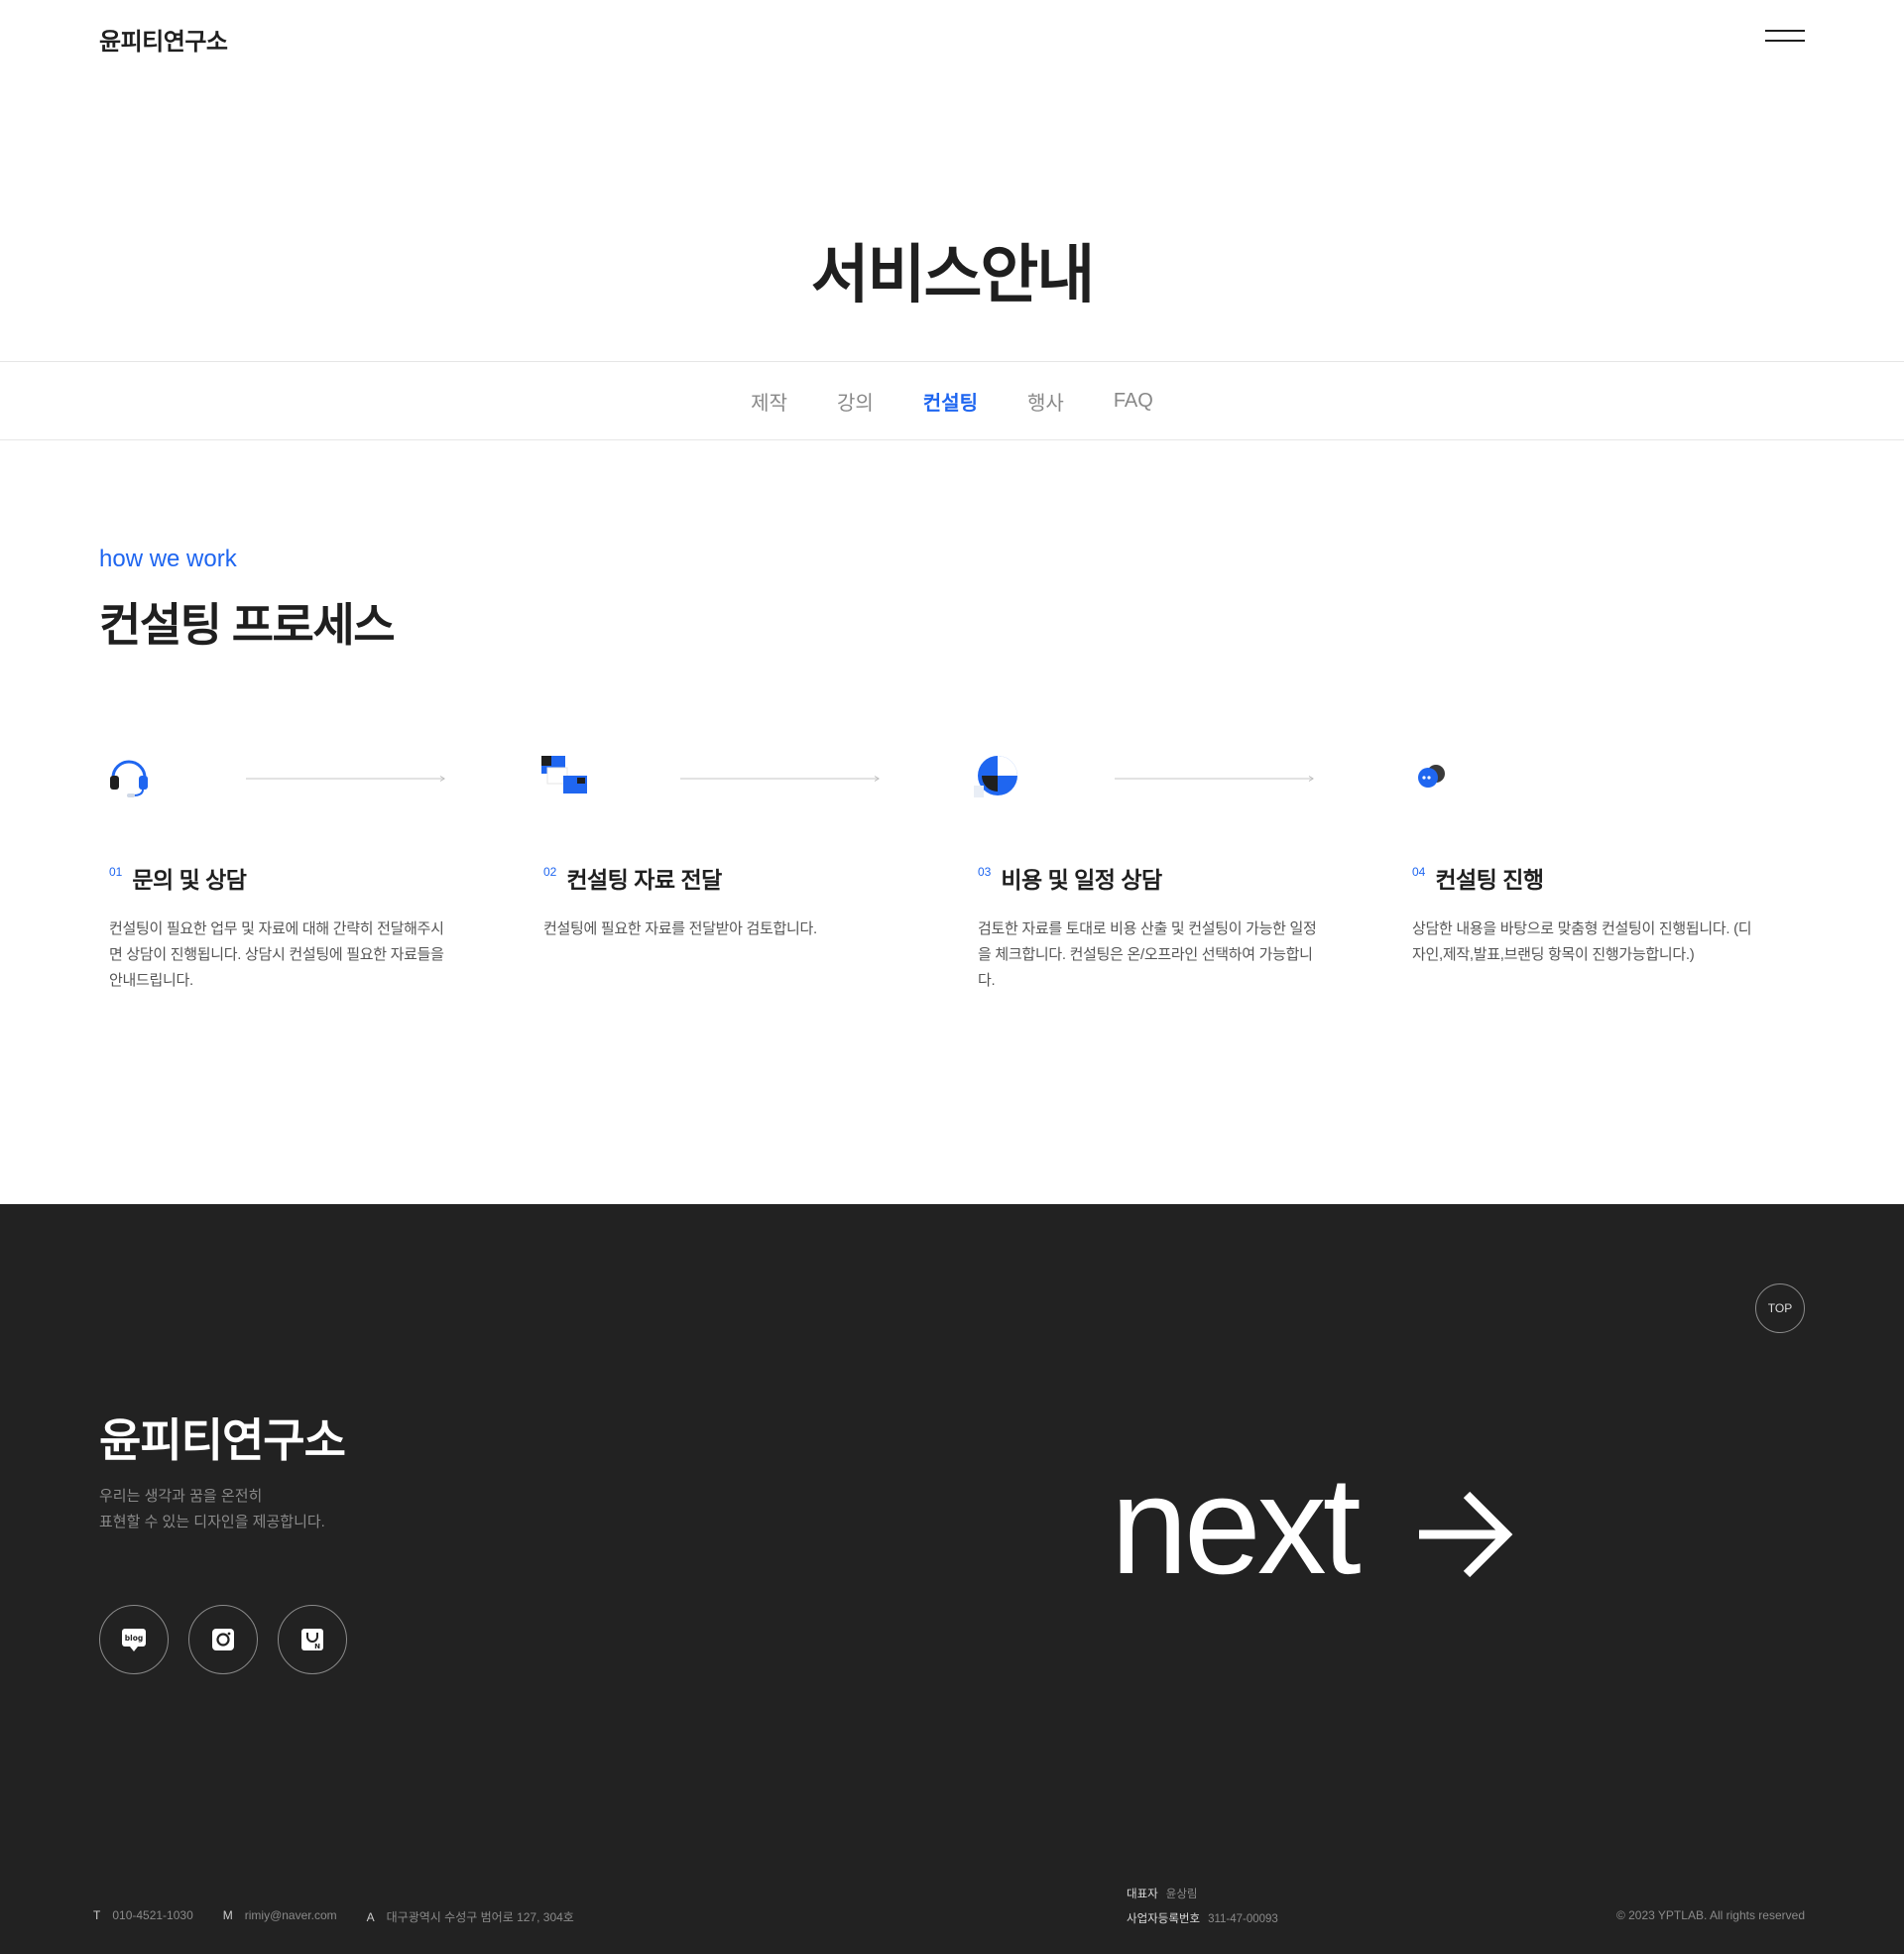 The height and width of the screenshot is (1954, 1904). I want to click on step-number: 04, so click(1419, 872).